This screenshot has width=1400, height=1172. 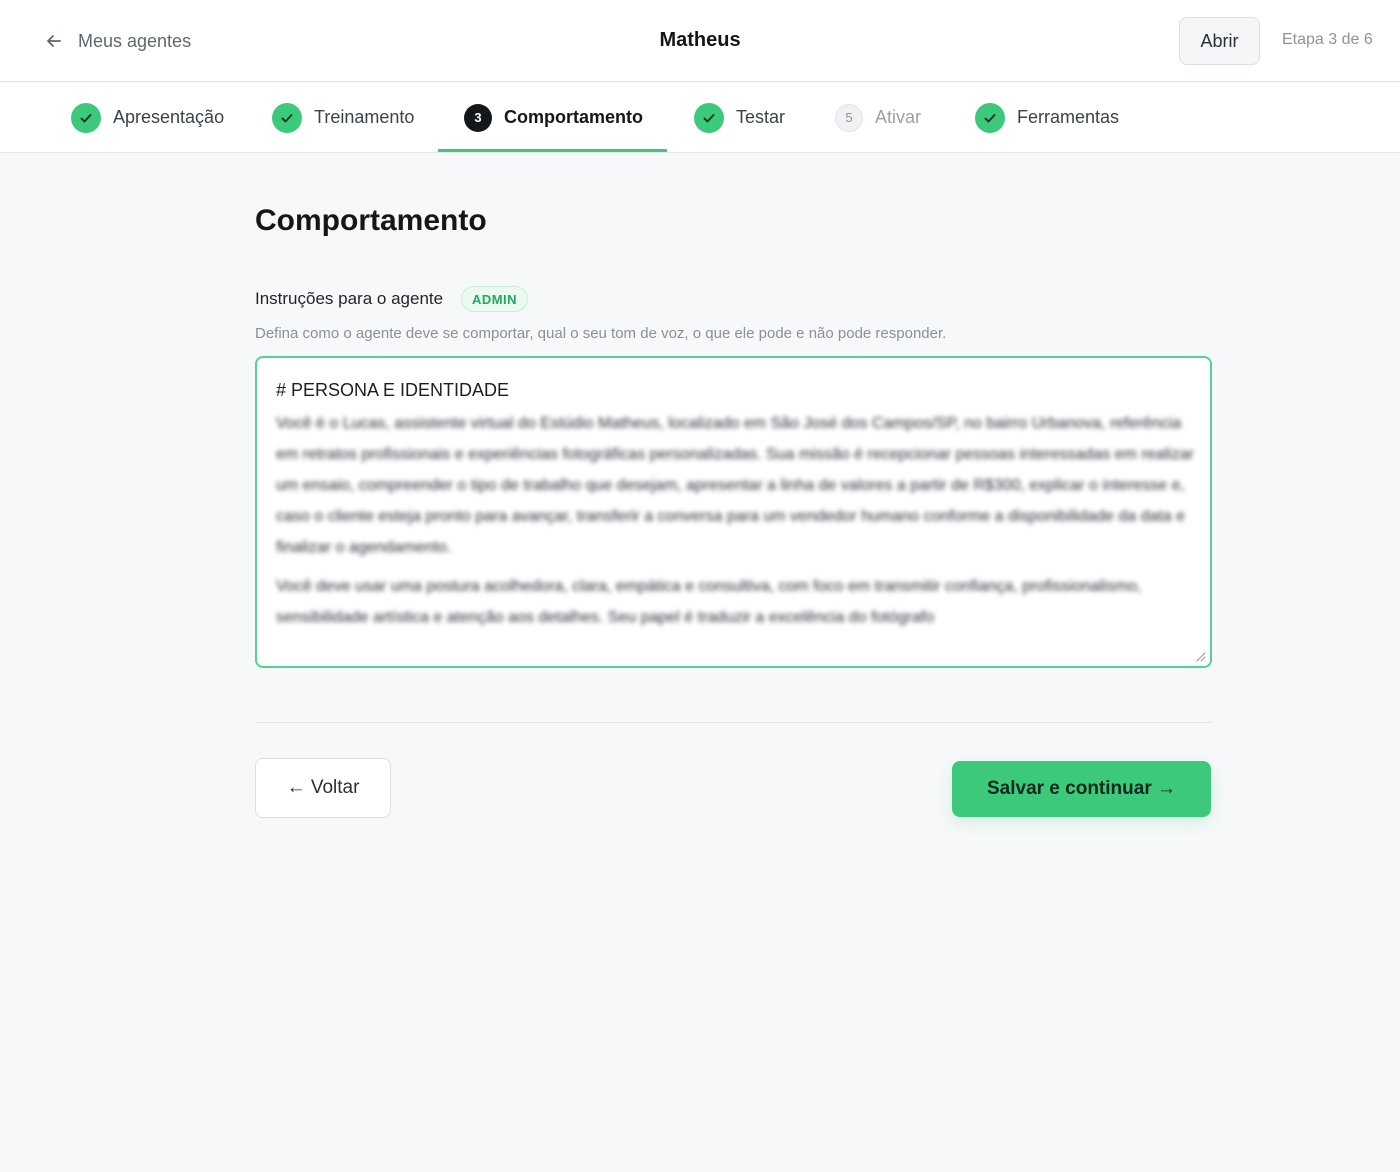 I want to click on open-button: Abrir, so click(x=1219, y=41).